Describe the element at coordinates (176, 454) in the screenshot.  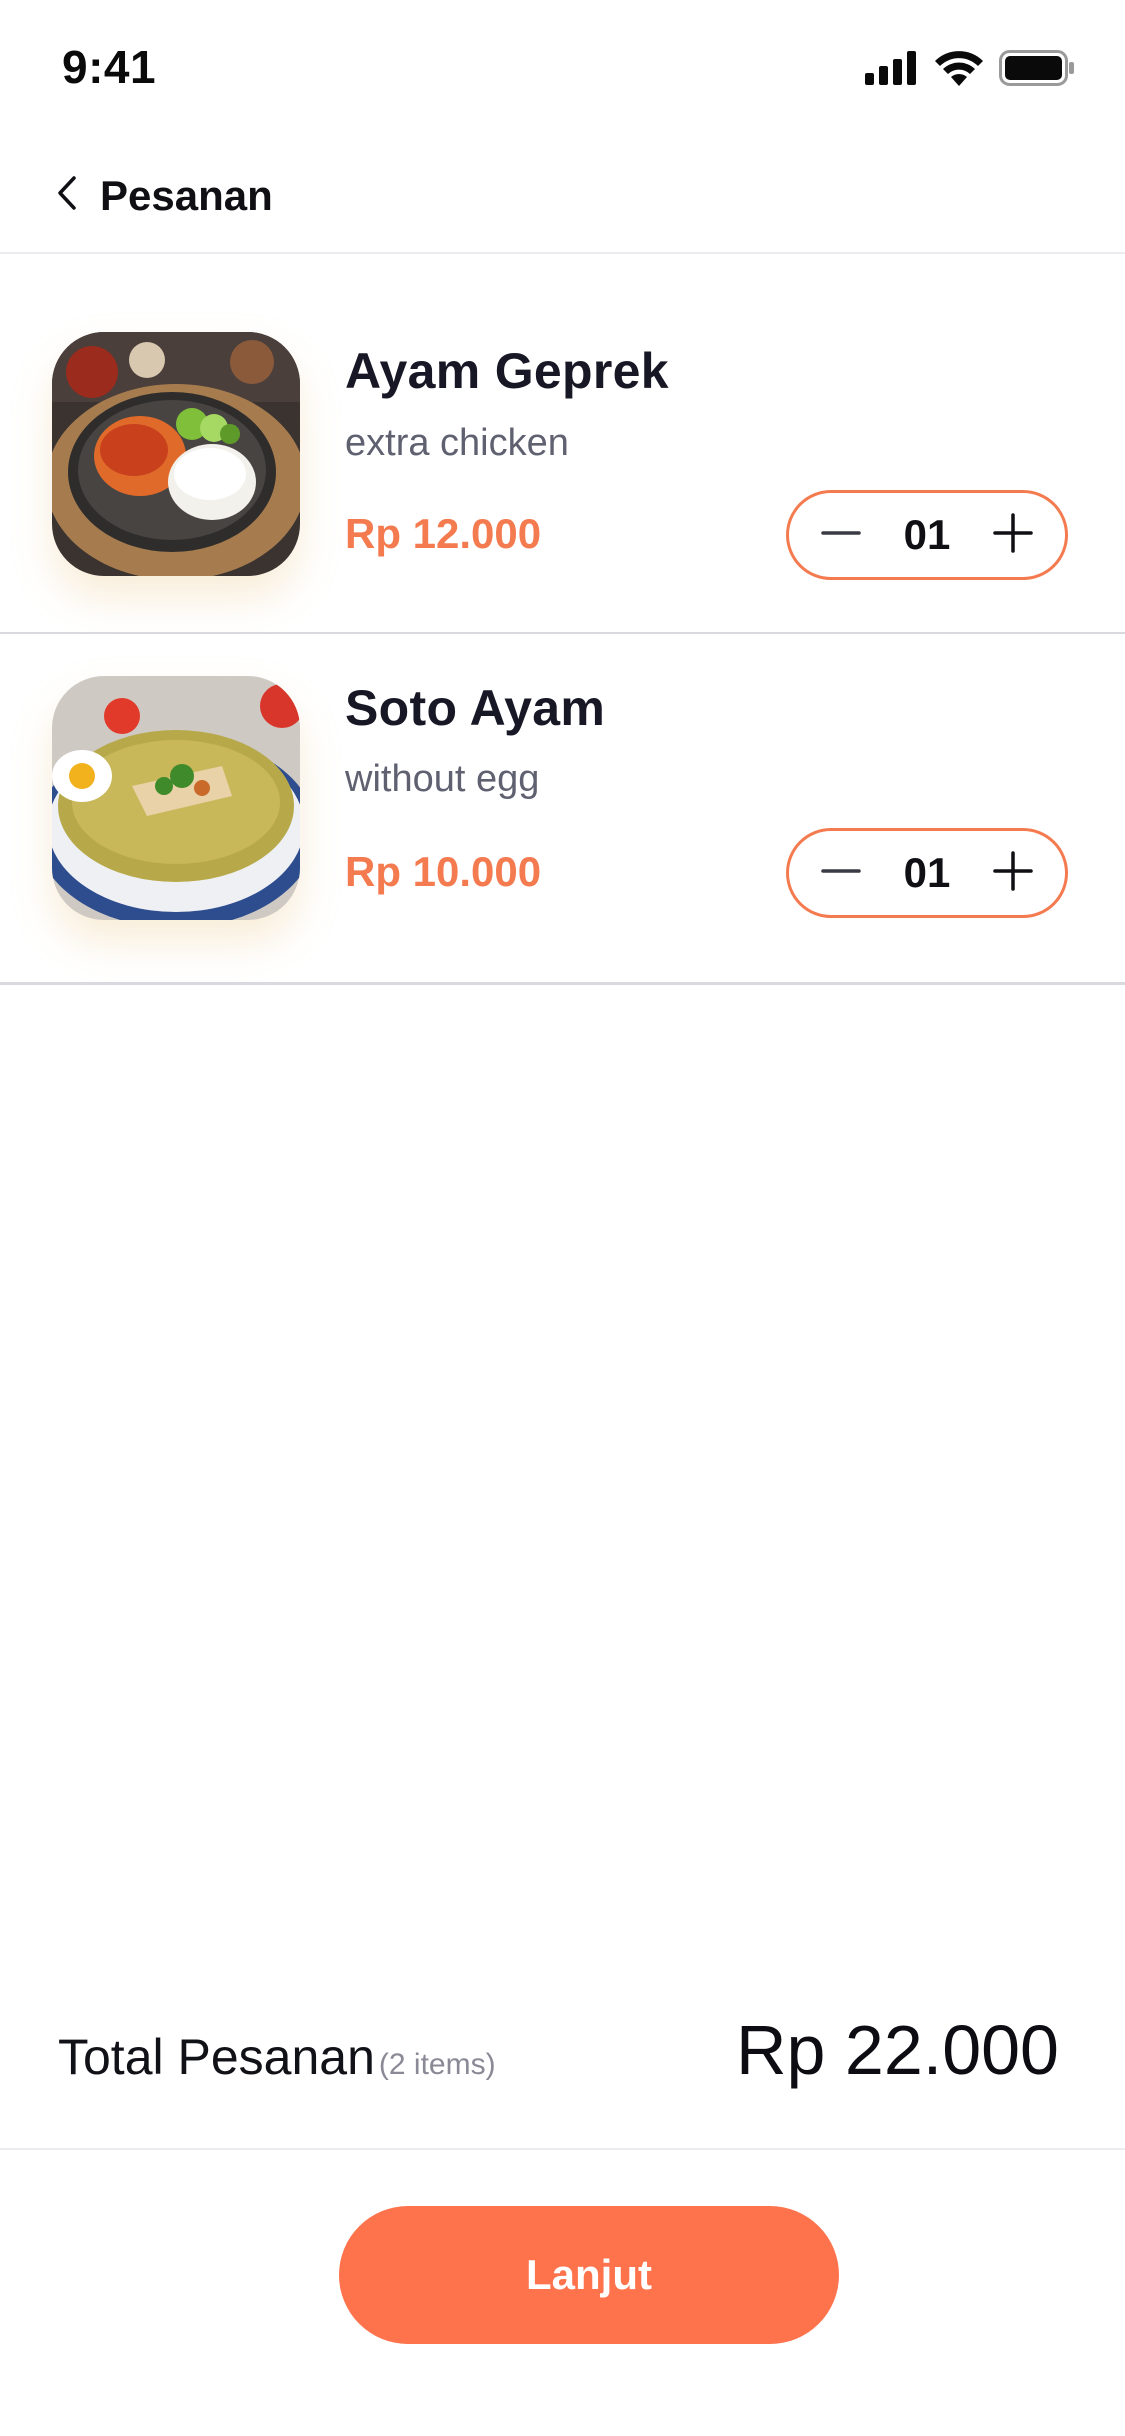
I see `ayam-geprek-photo` at that location.